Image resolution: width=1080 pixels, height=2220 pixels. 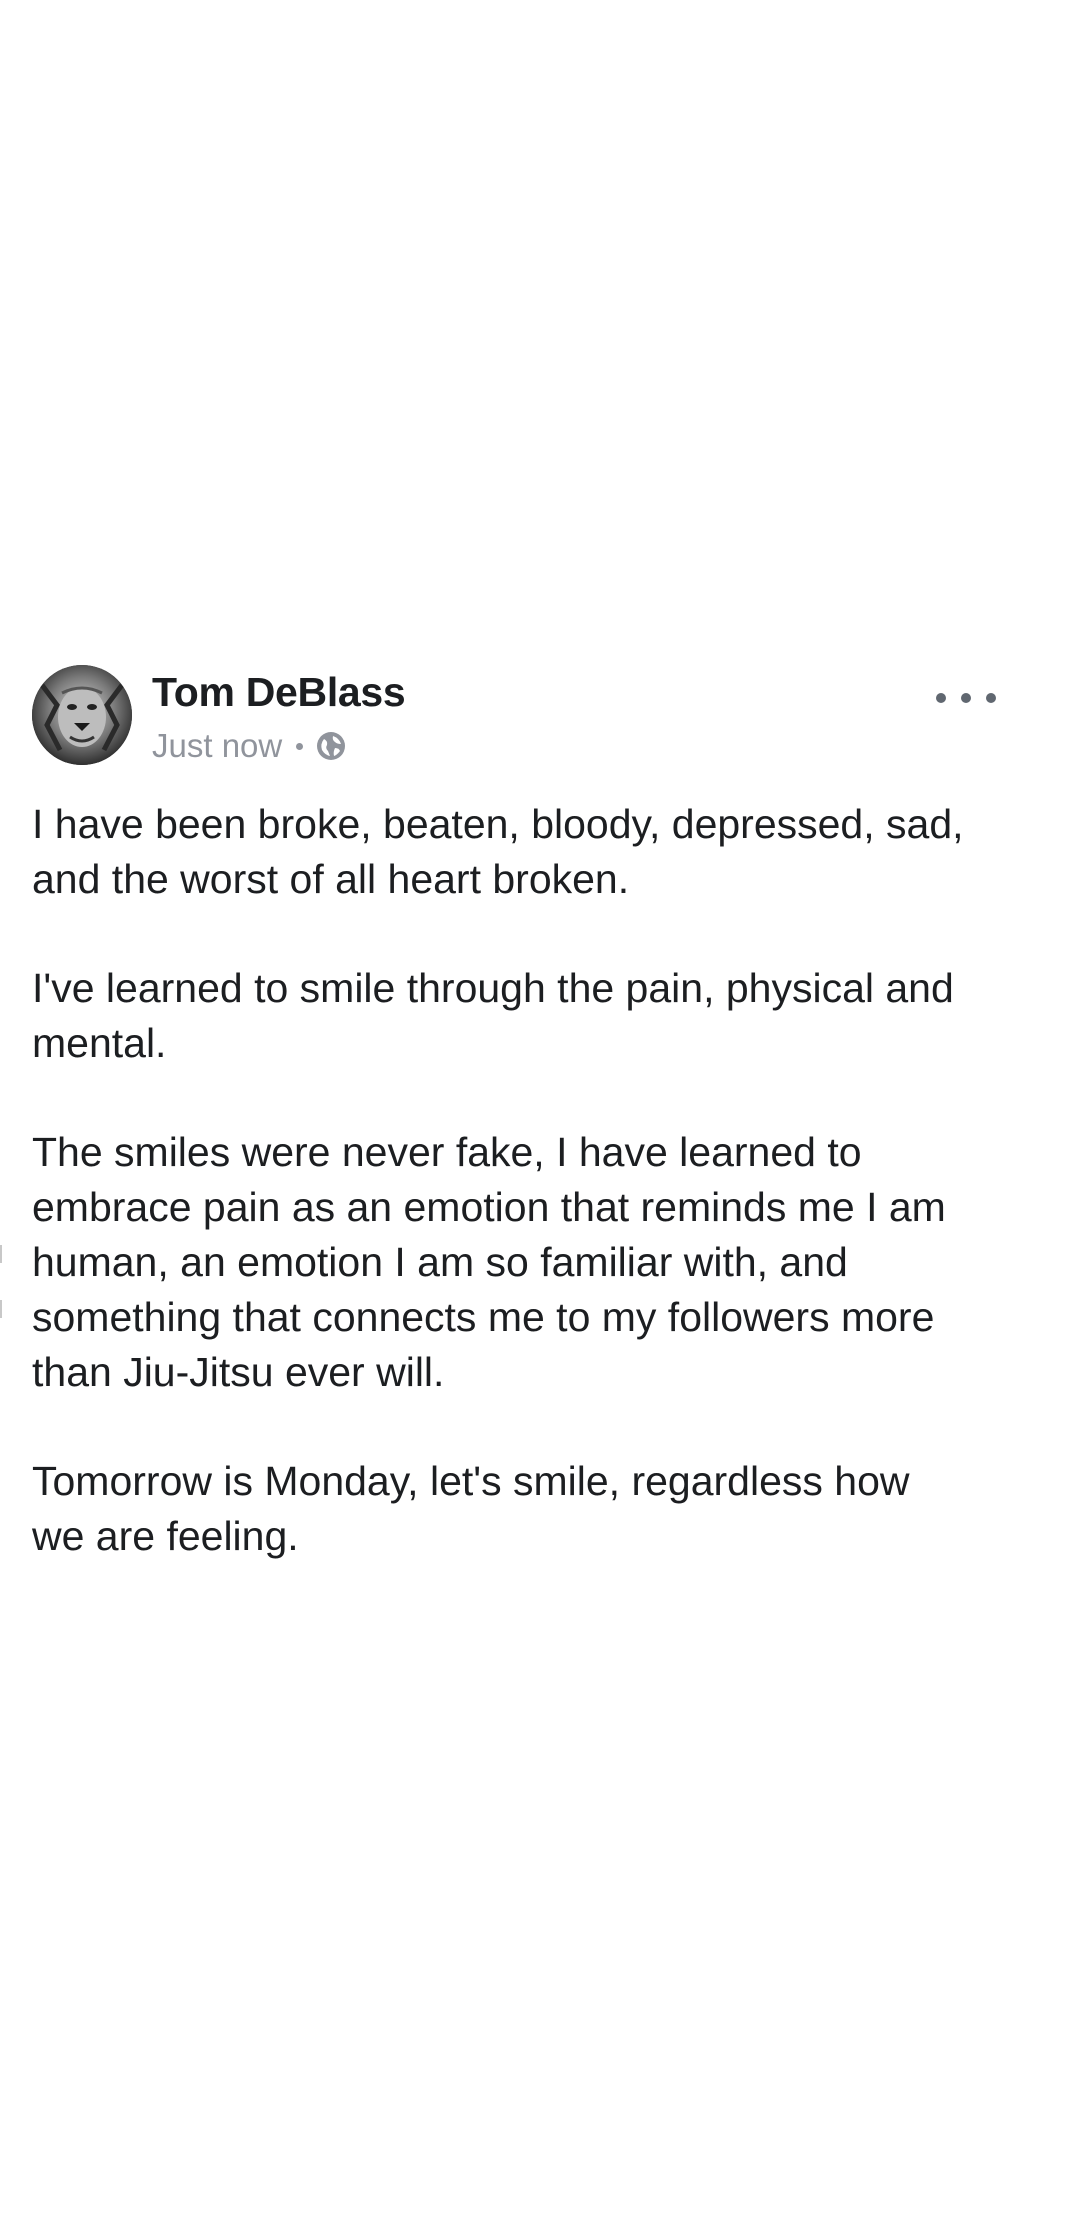 I want to click on separator-dot, so click(x=300, y=746).